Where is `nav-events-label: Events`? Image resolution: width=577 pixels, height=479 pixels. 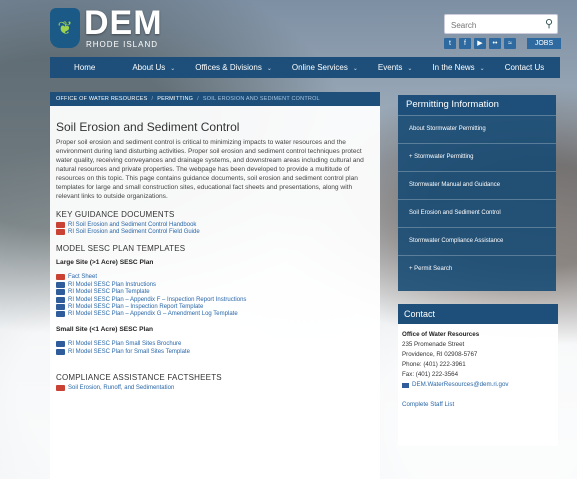
nav-events-label: Events is located at coordinates (390, 67).